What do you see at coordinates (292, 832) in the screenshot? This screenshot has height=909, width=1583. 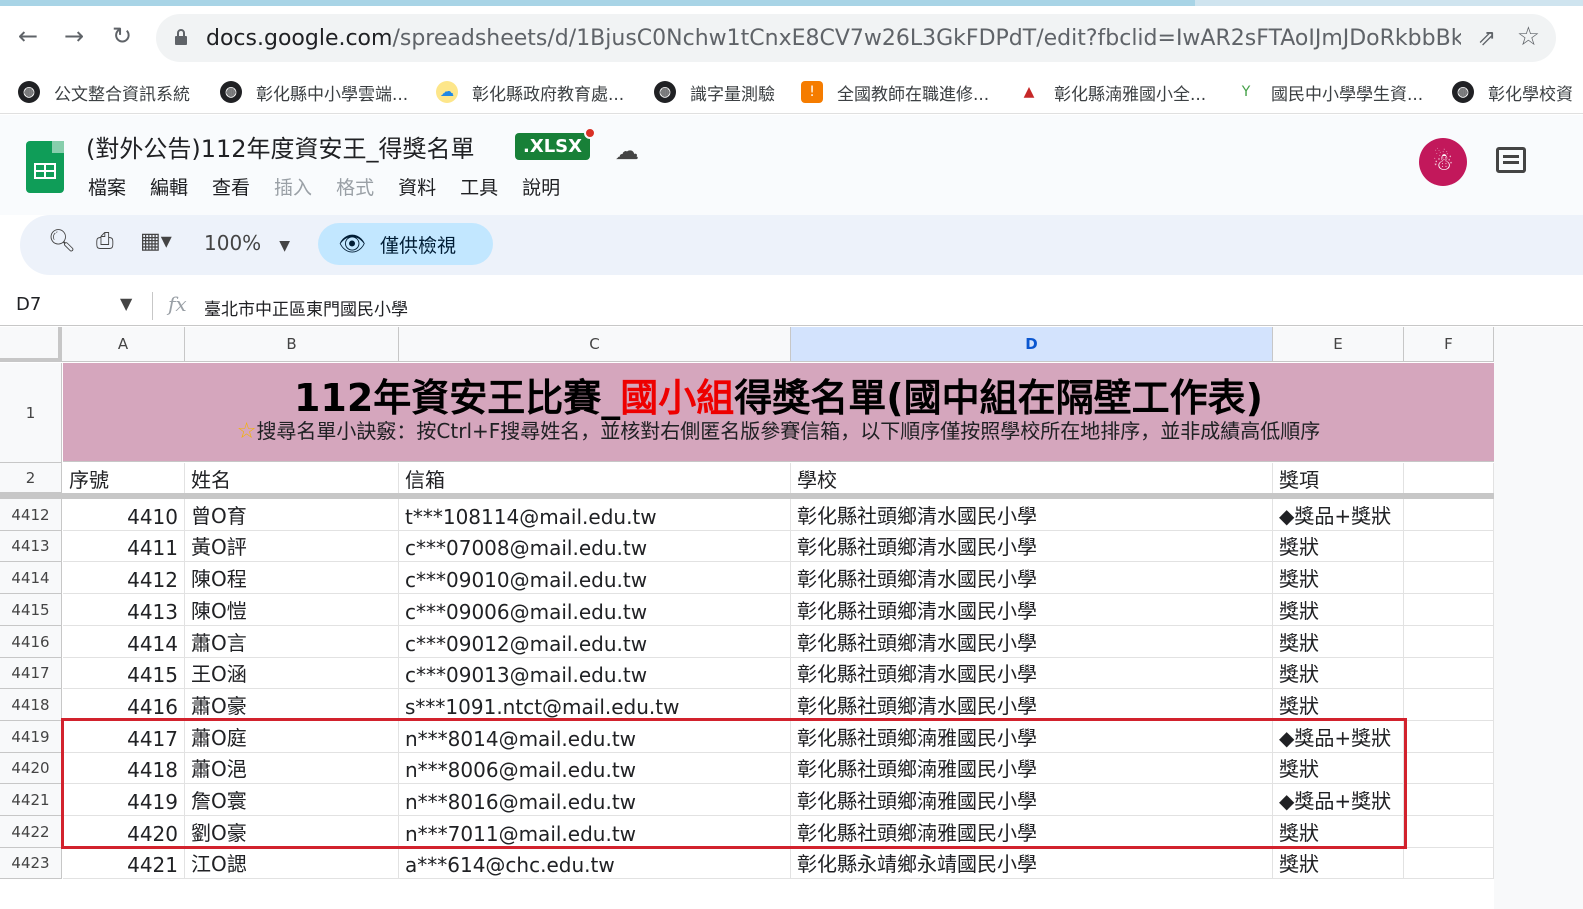 I see `cell-name: 劉O豪` at bounding box center [292, 832].